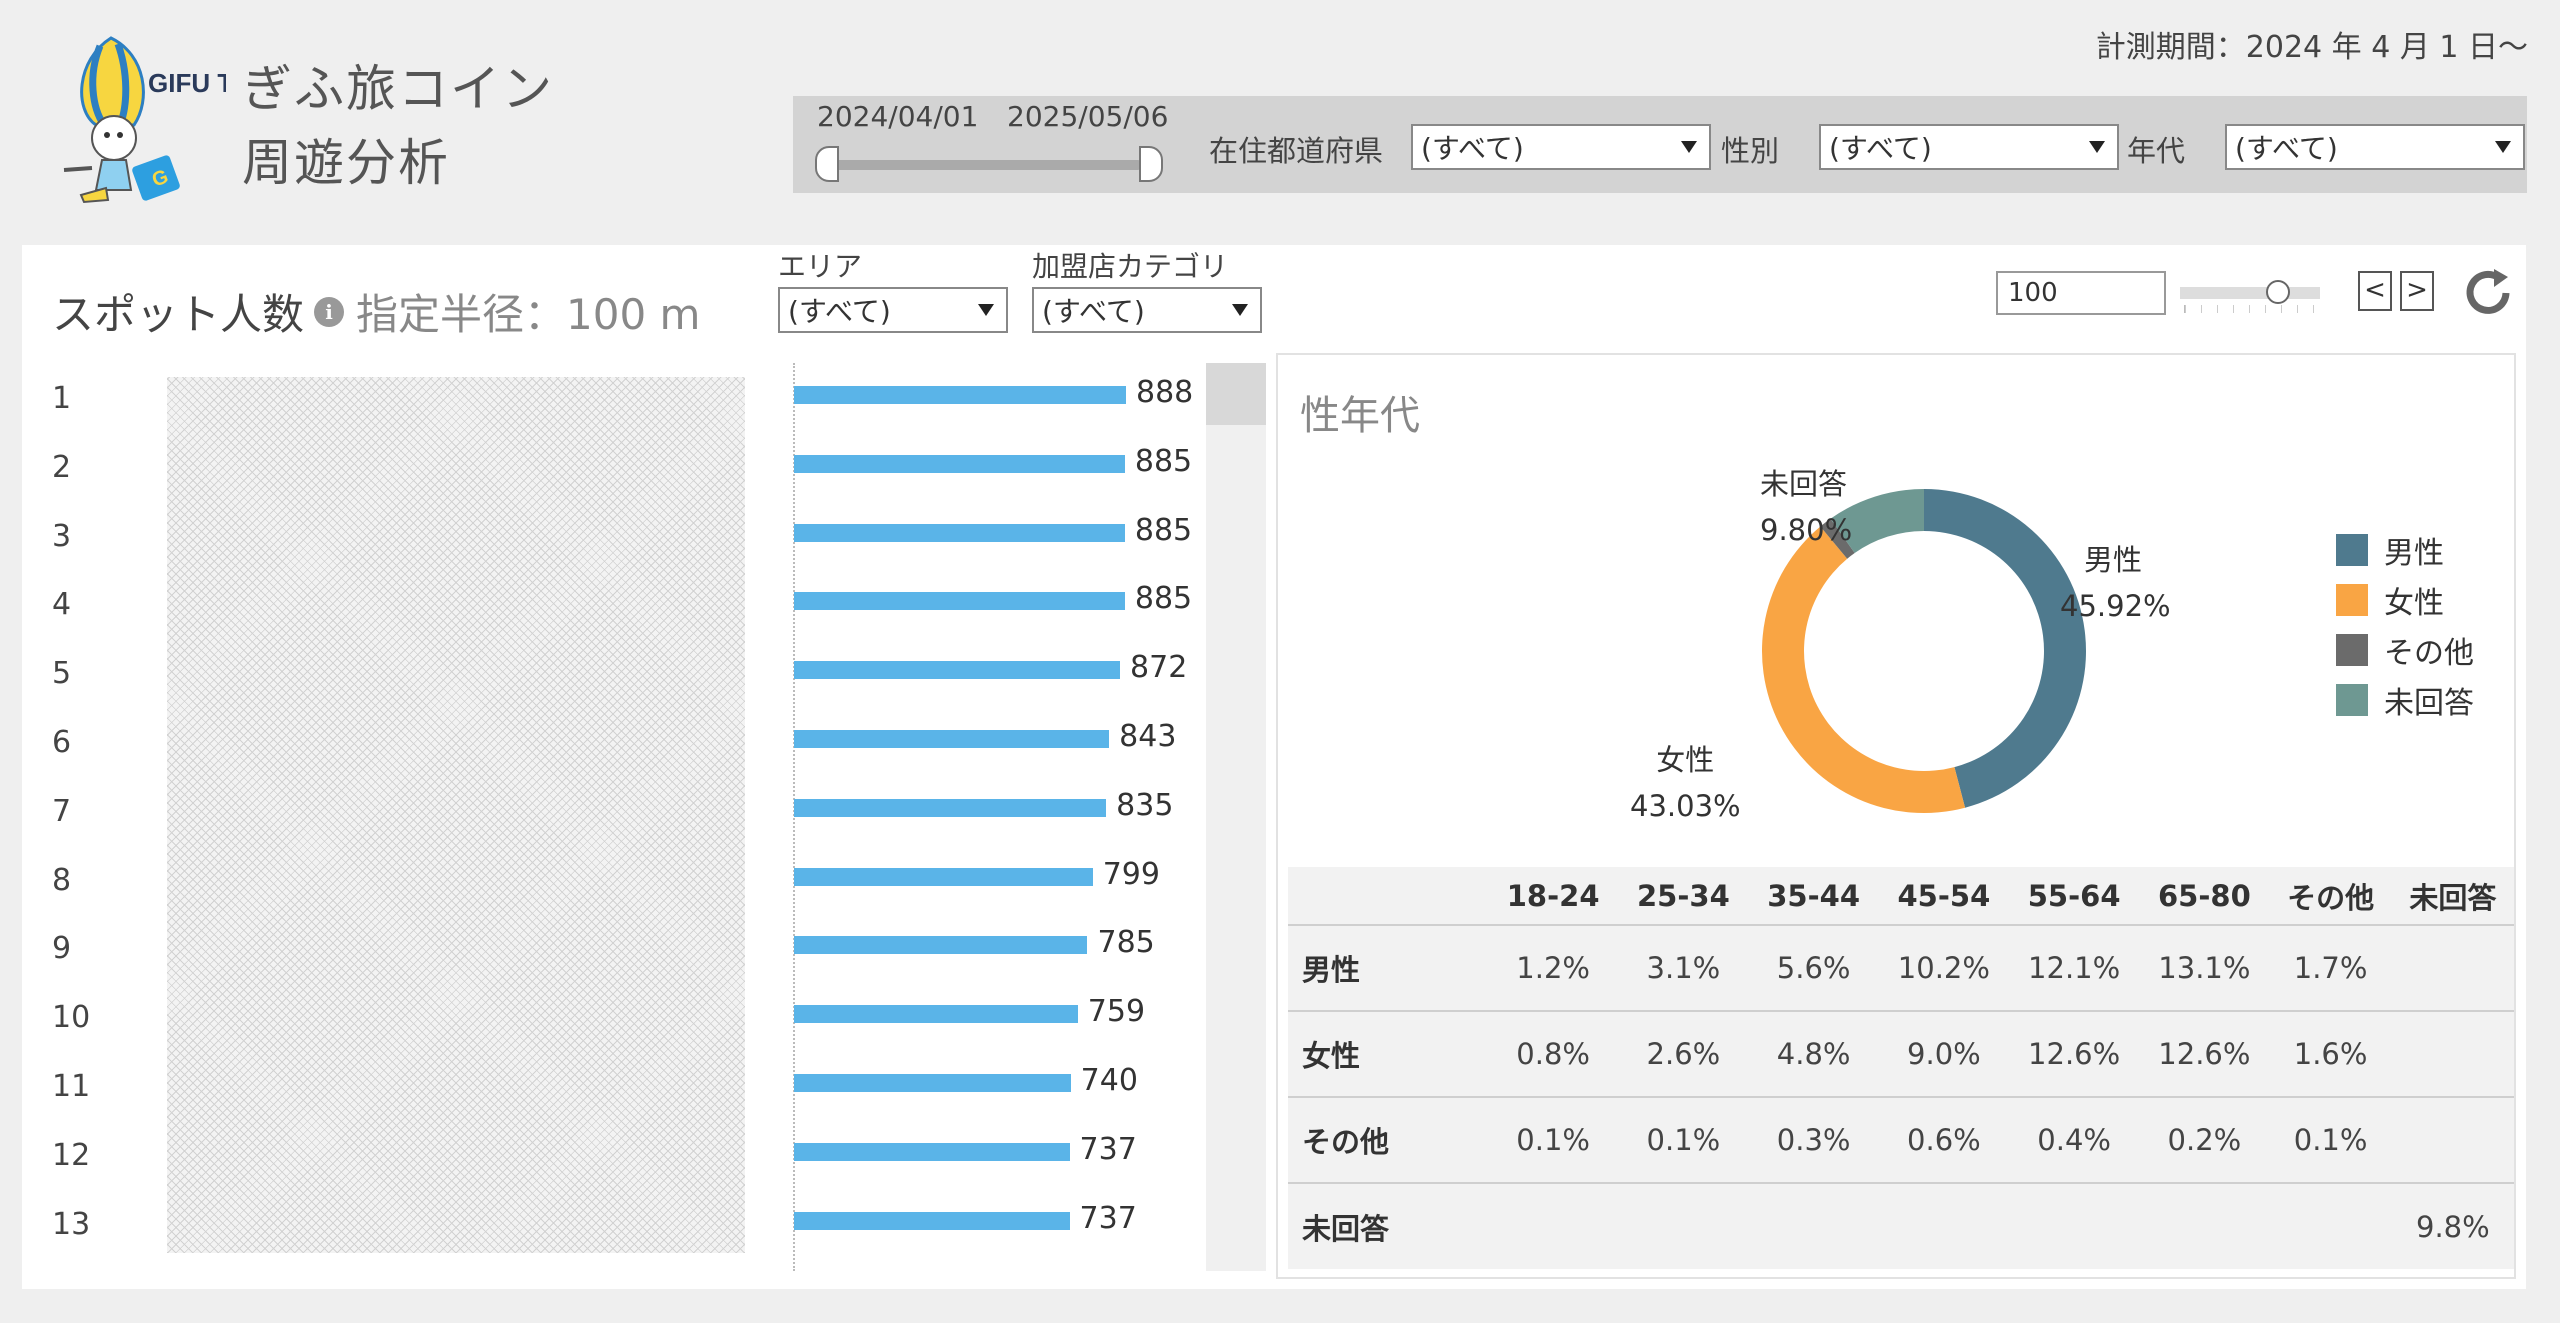 This screenshot has width=2560, height=1323. I want to click on rank-number: 13, so click(71, 1224).